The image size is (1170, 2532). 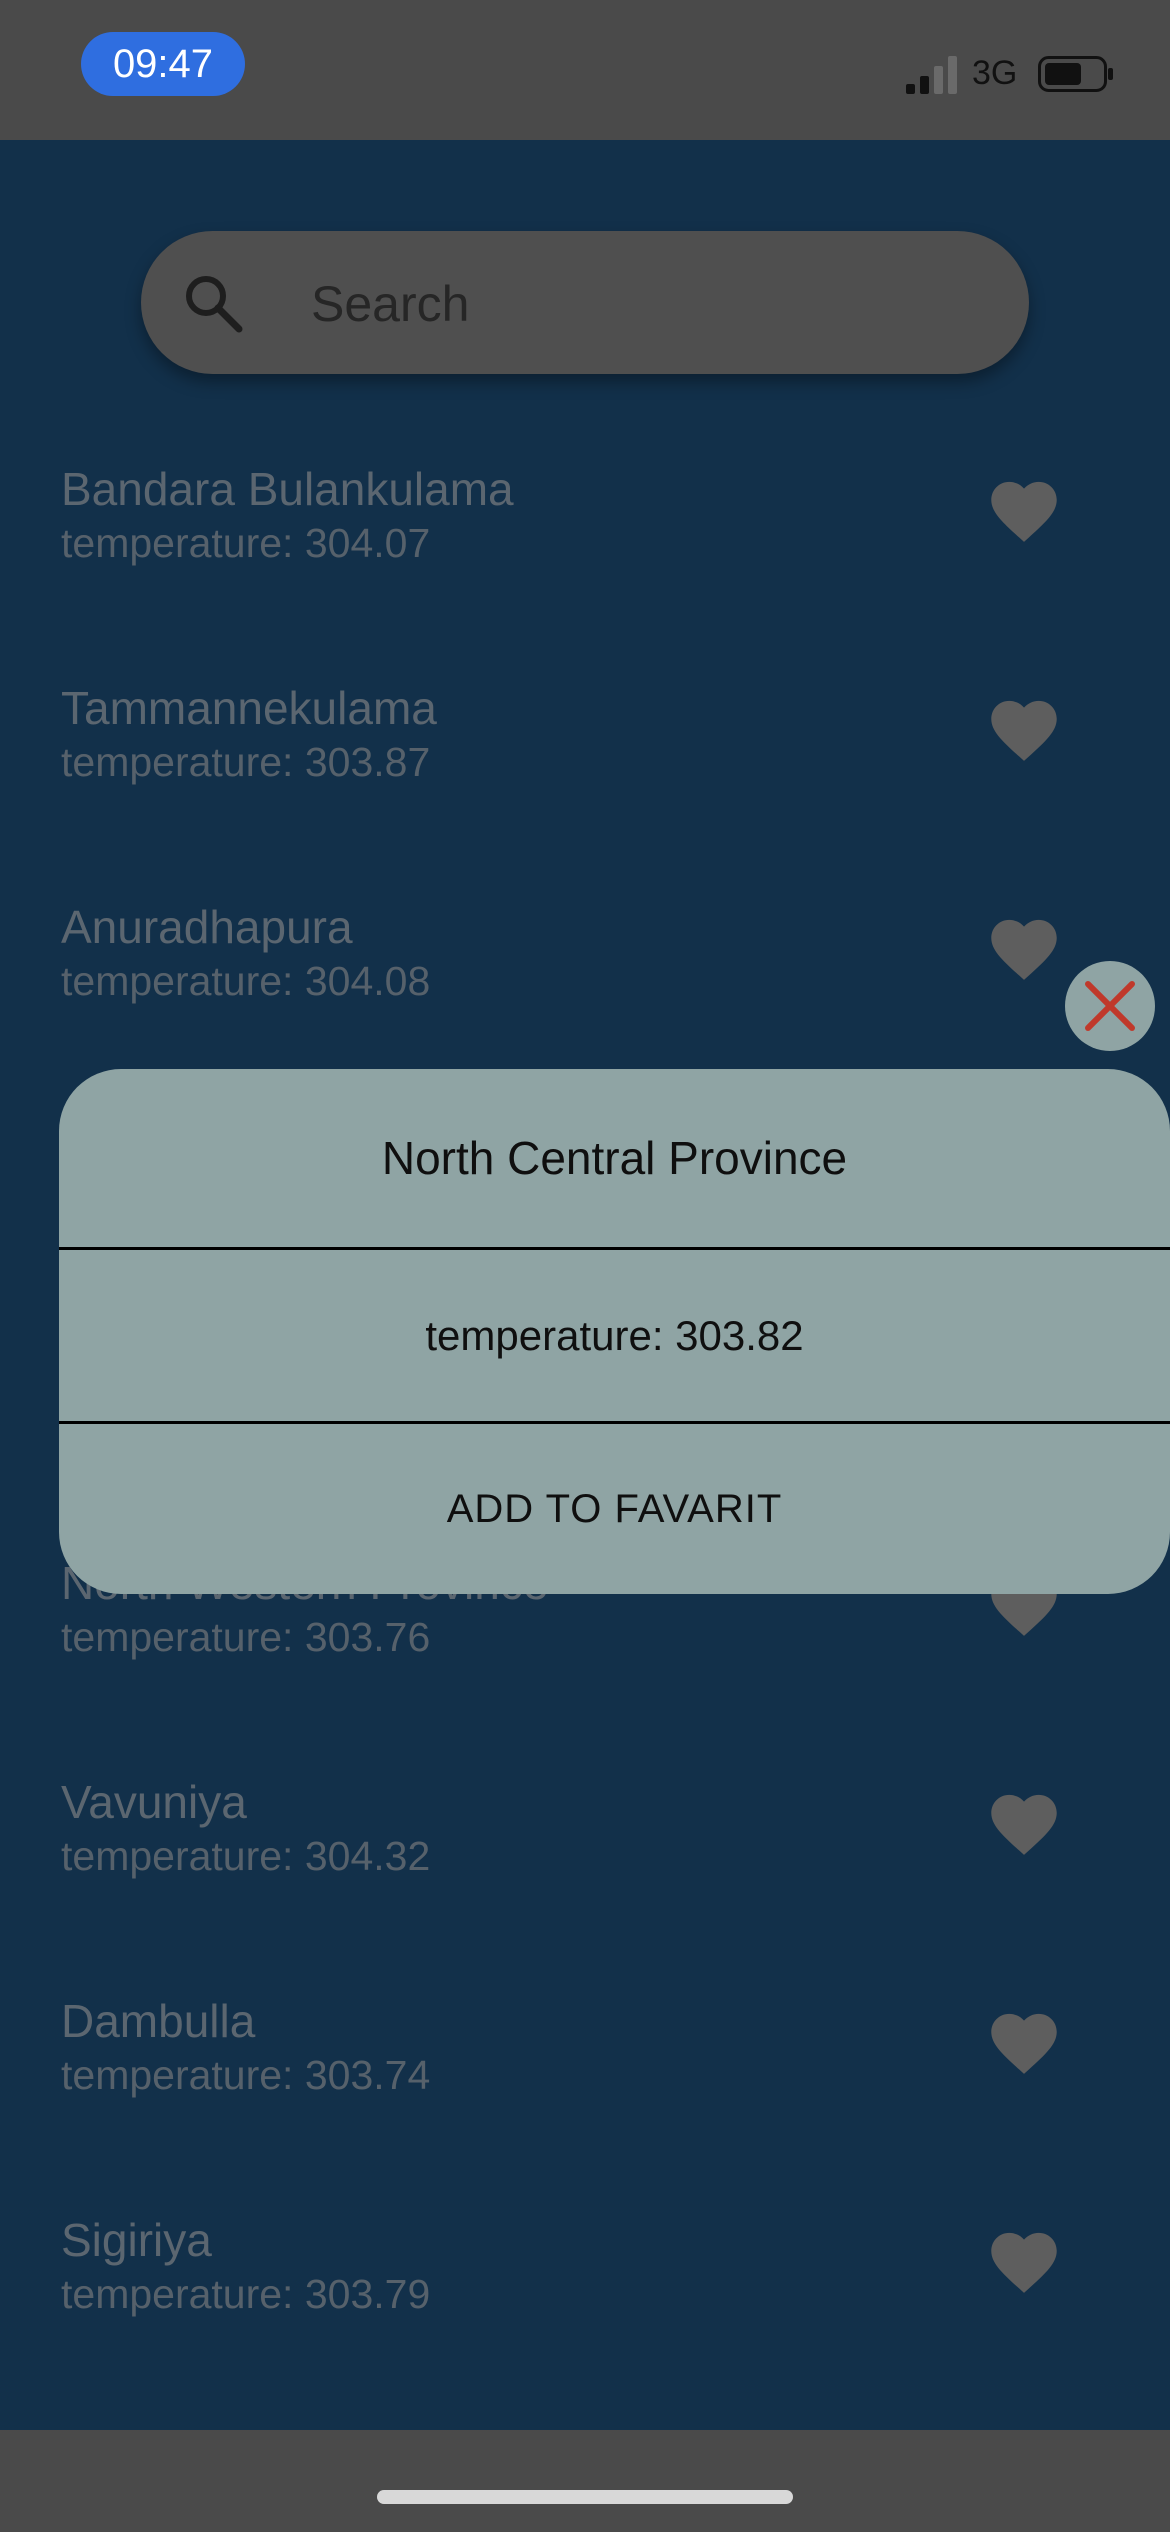 What do you see at coordinates (246, 543) in the screenshot?
I see `city-temperature: temperature: 304.07` at bounding box center [246, 543].